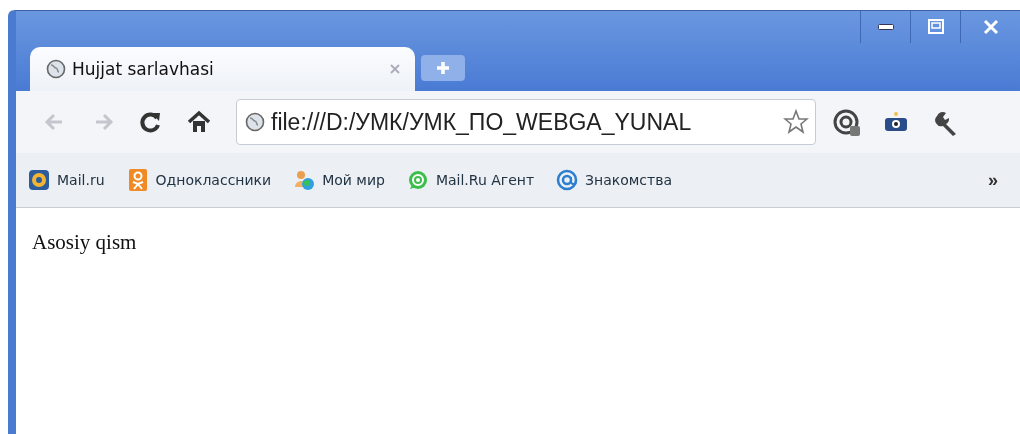 This screenshot has width=1020, height=434. What do you see at coordinates (339, 180) in the screenshot?
I see `bookmark: Мой мир` at bounding box center [339, 180].